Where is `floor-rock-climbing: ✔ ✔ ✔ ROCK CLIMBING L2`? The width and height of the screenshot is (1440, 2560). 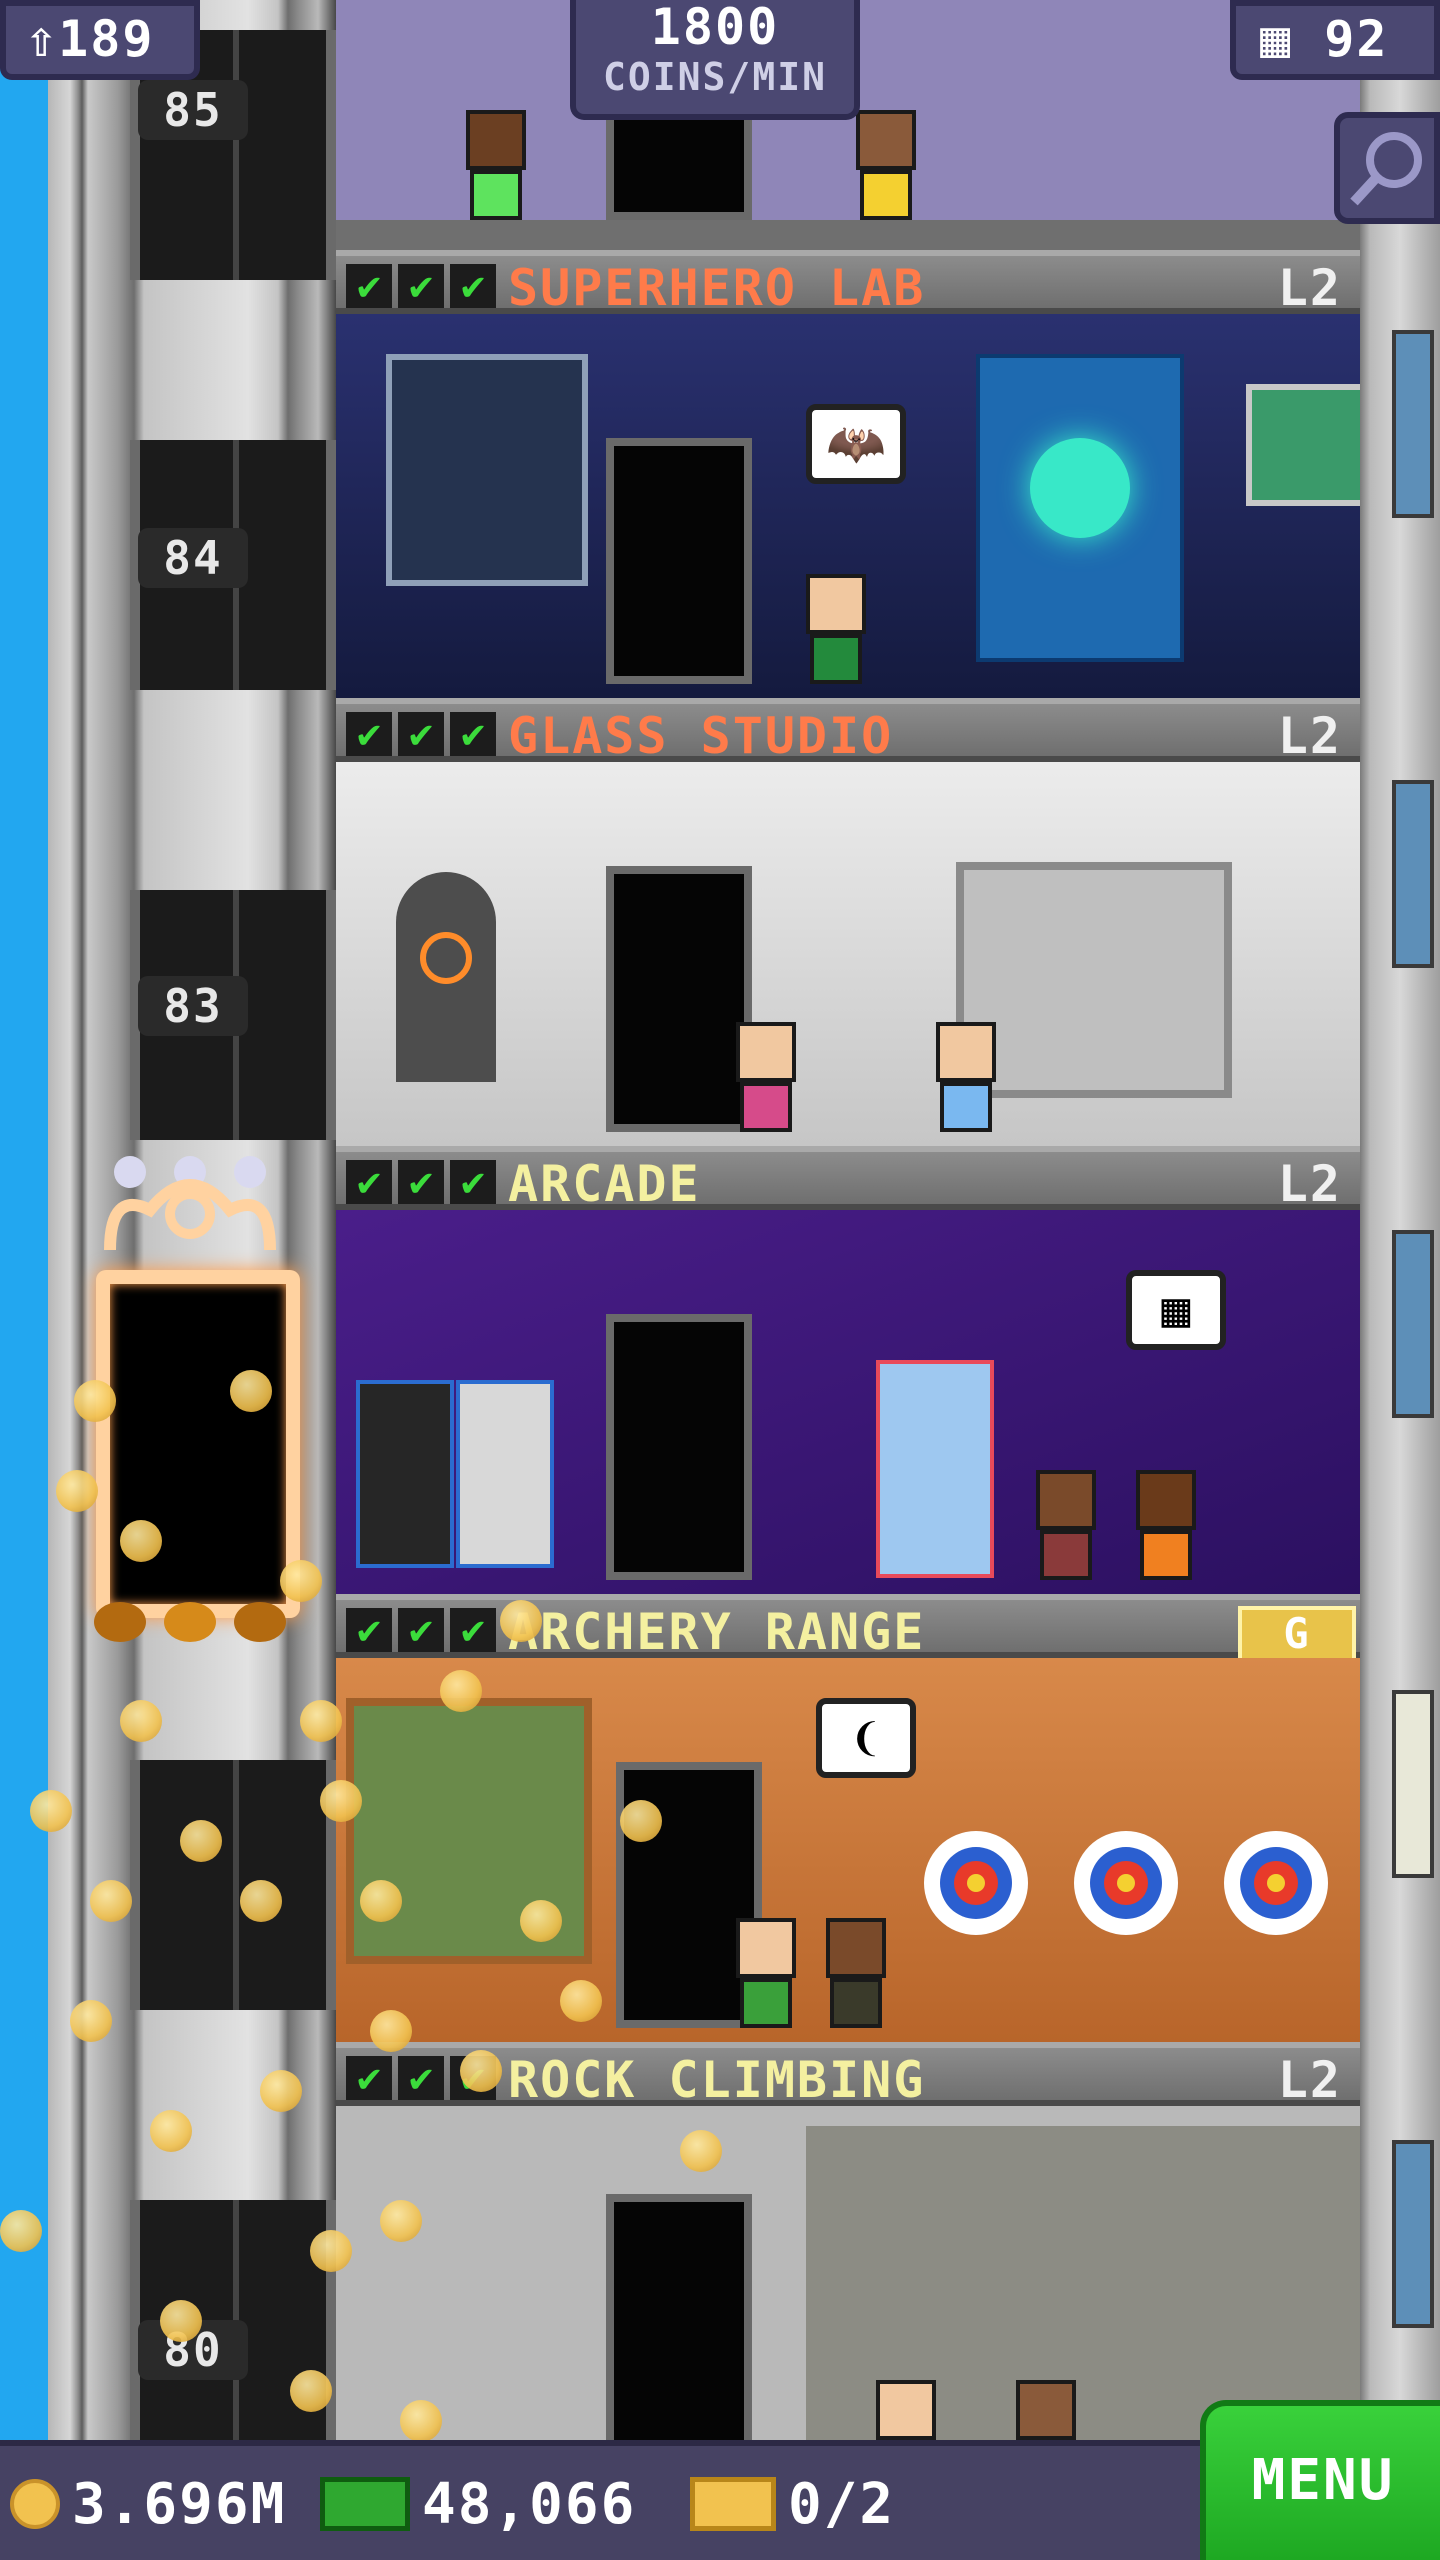 floor-rock-climbing: ✔ ✔ ✔ ROCK CLIMBING L2 is located at coordinates (848, 2241).